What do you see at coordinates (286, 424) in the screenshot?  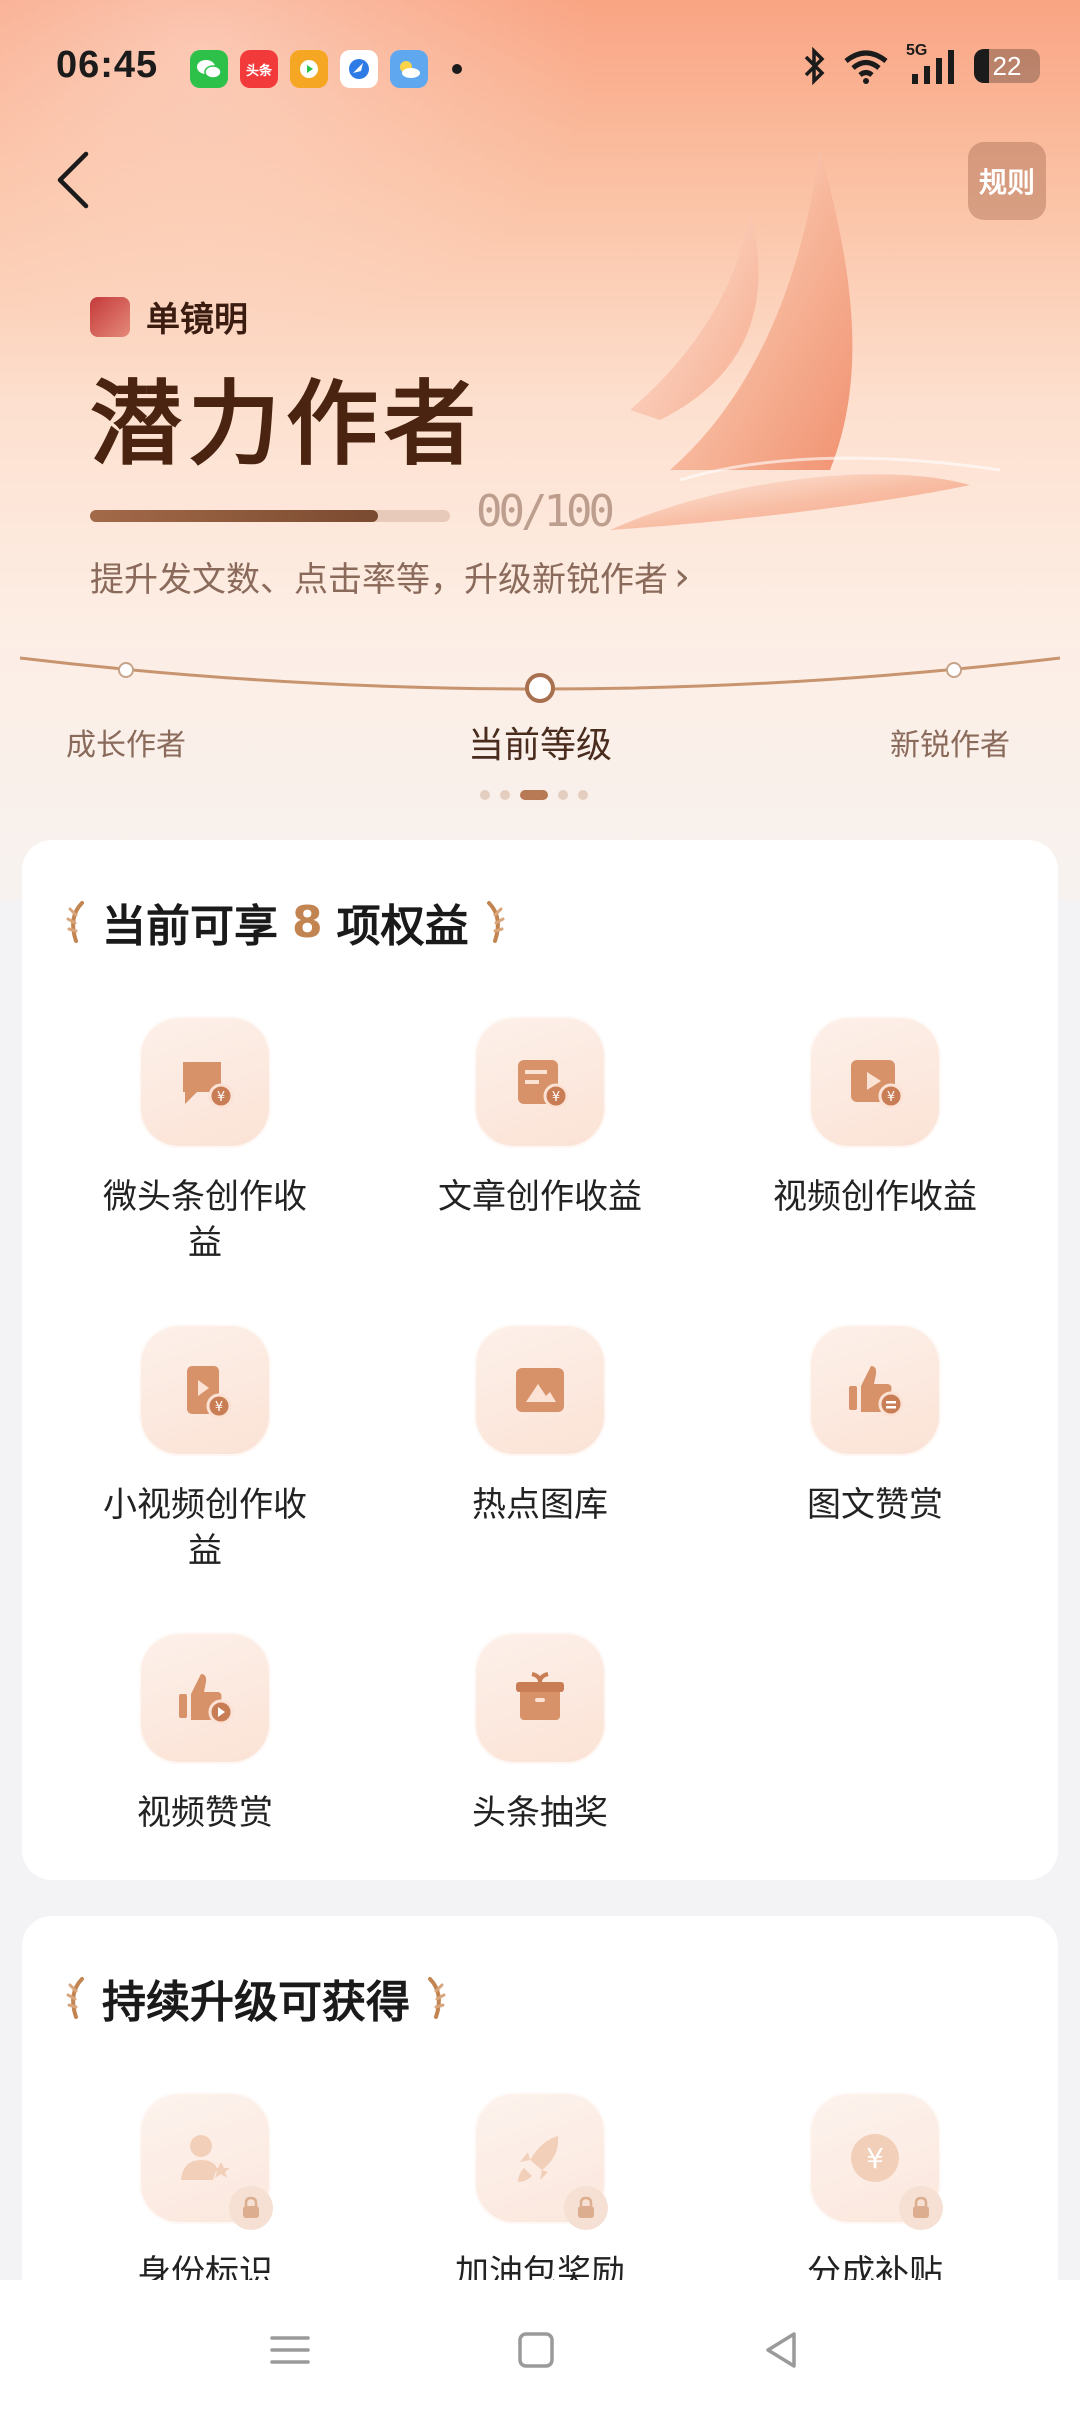 I see `level-title: 潜力作者` at bounding box center [286, 424].